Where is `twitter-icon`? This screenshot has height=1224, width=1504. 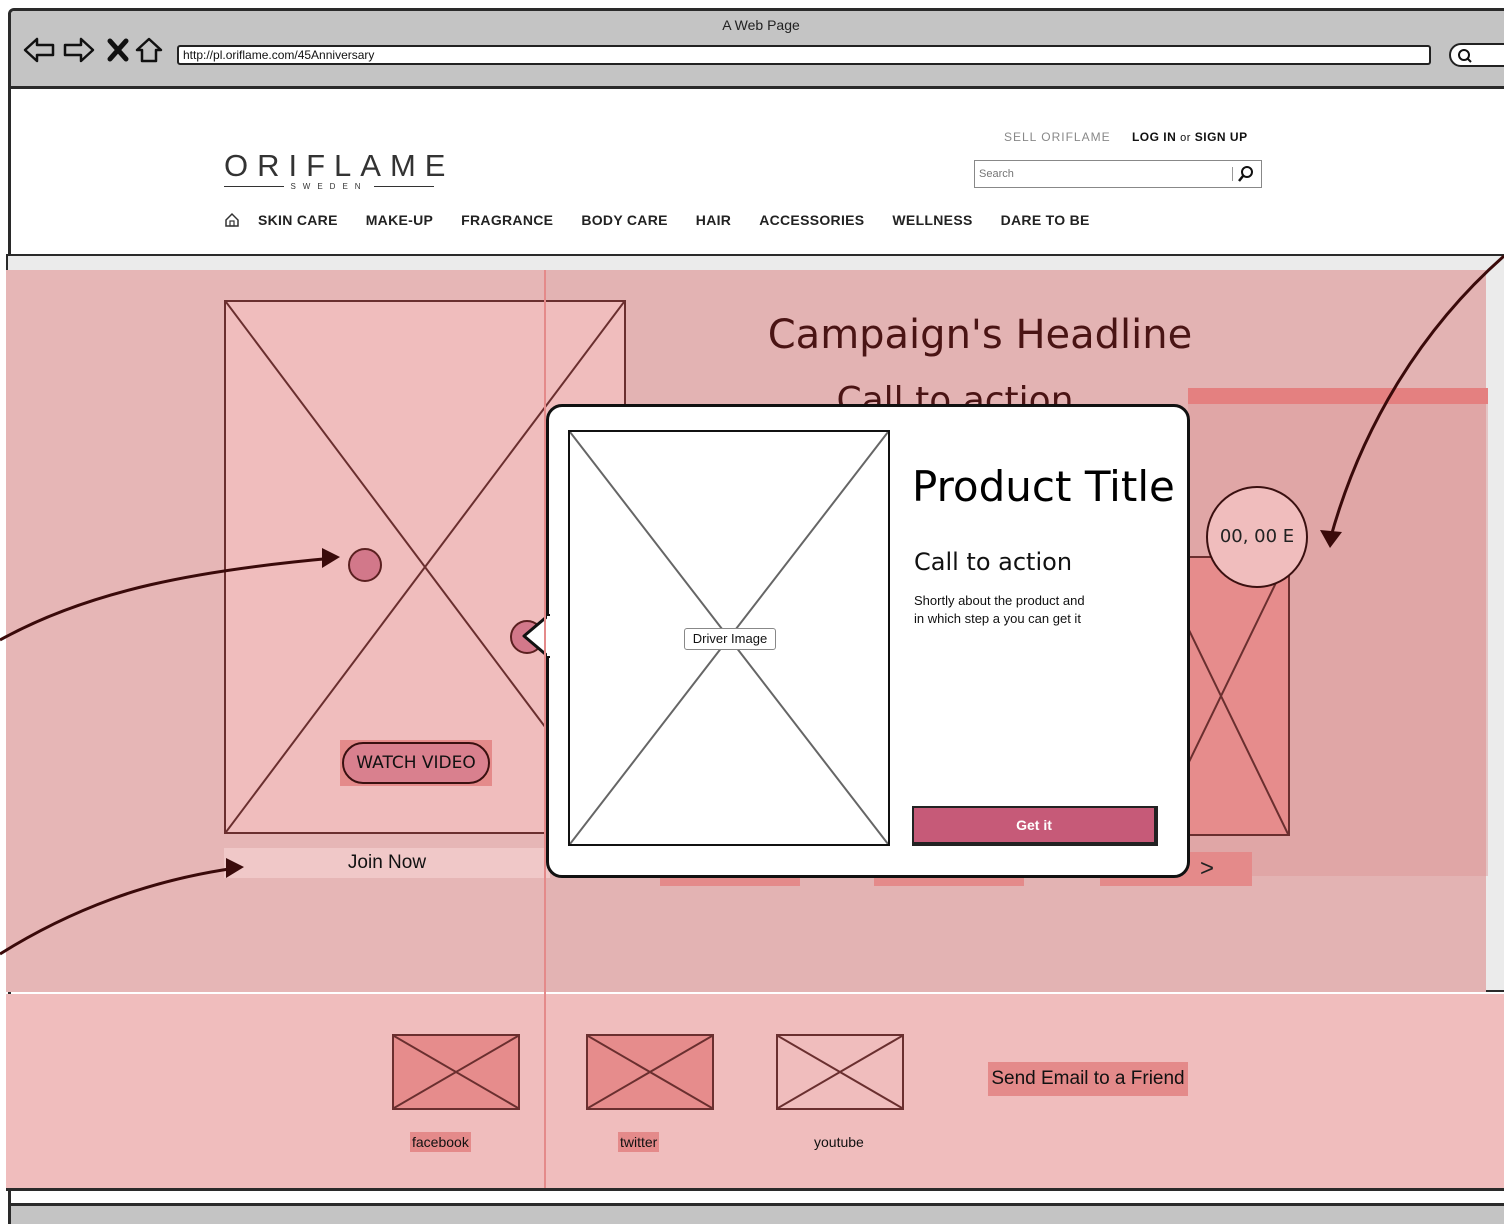
twitter-icon is located at coordinates (650, 1072).